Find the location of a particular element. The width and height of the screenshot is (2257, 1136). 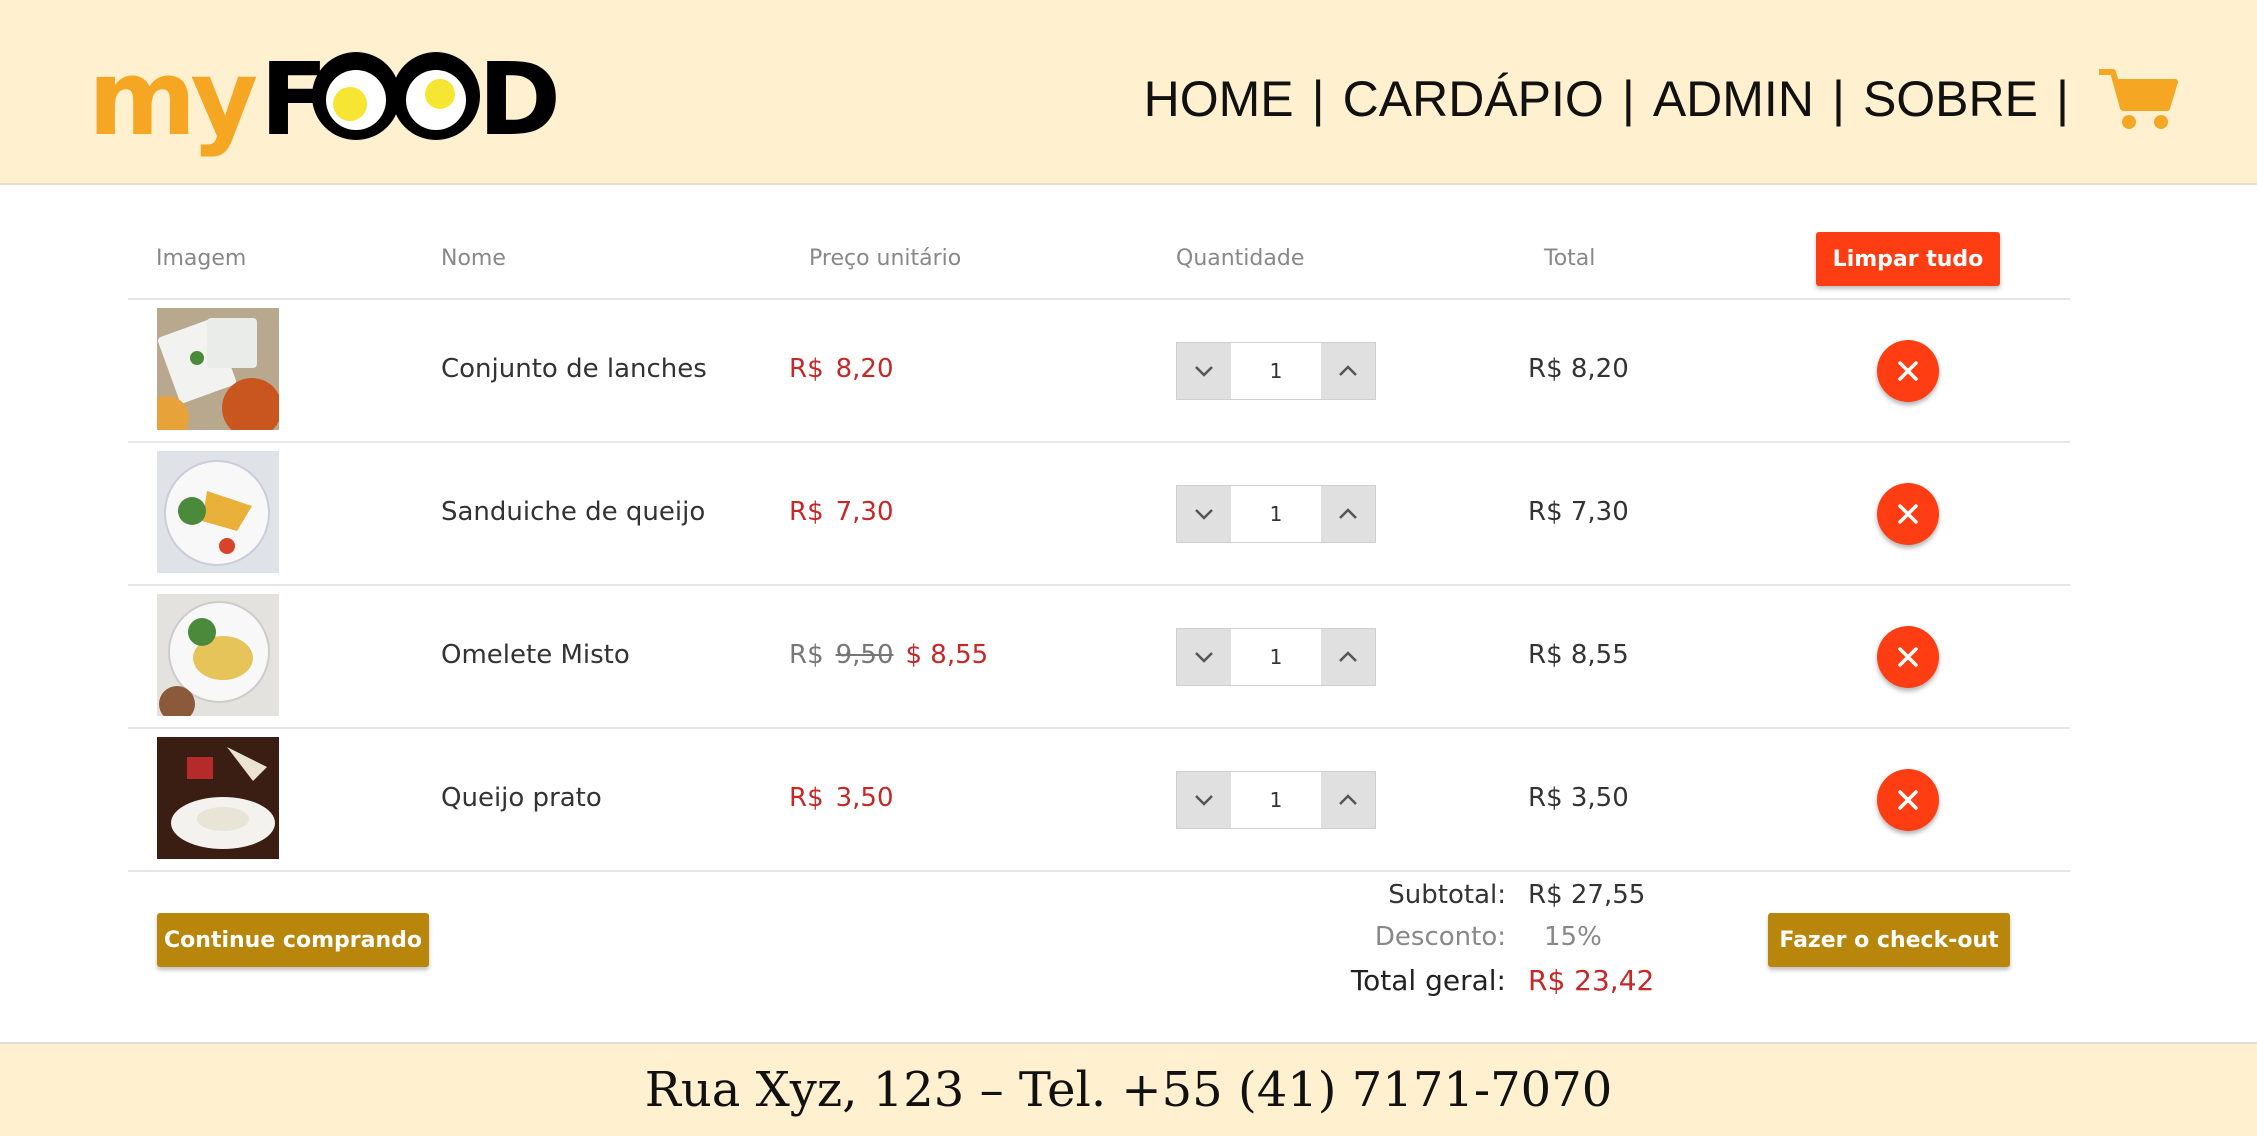

table-row: Queijo prato R$ 3,50 1 R$ 3,50 is located at coordinates (1099, 800).